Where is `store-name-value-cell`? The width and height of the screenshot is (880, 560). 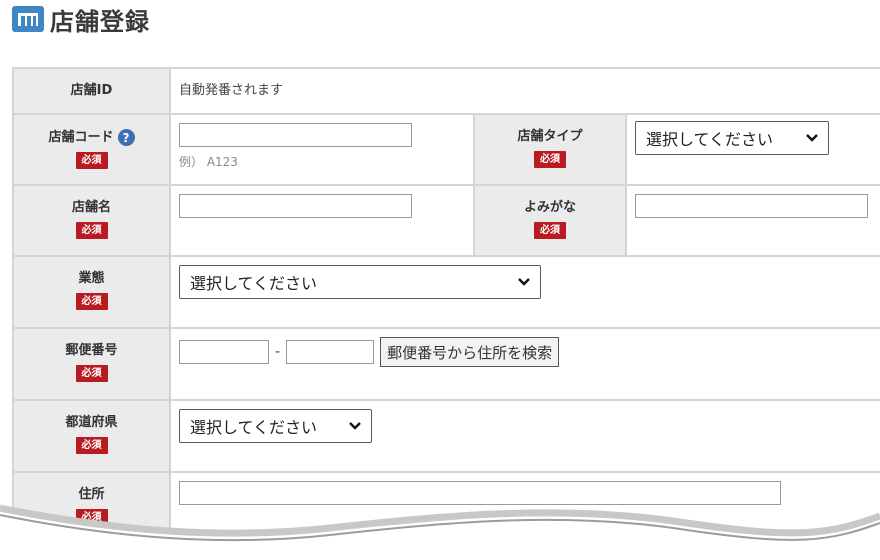
store-name-value-cell is located at coordinates (322, 220).